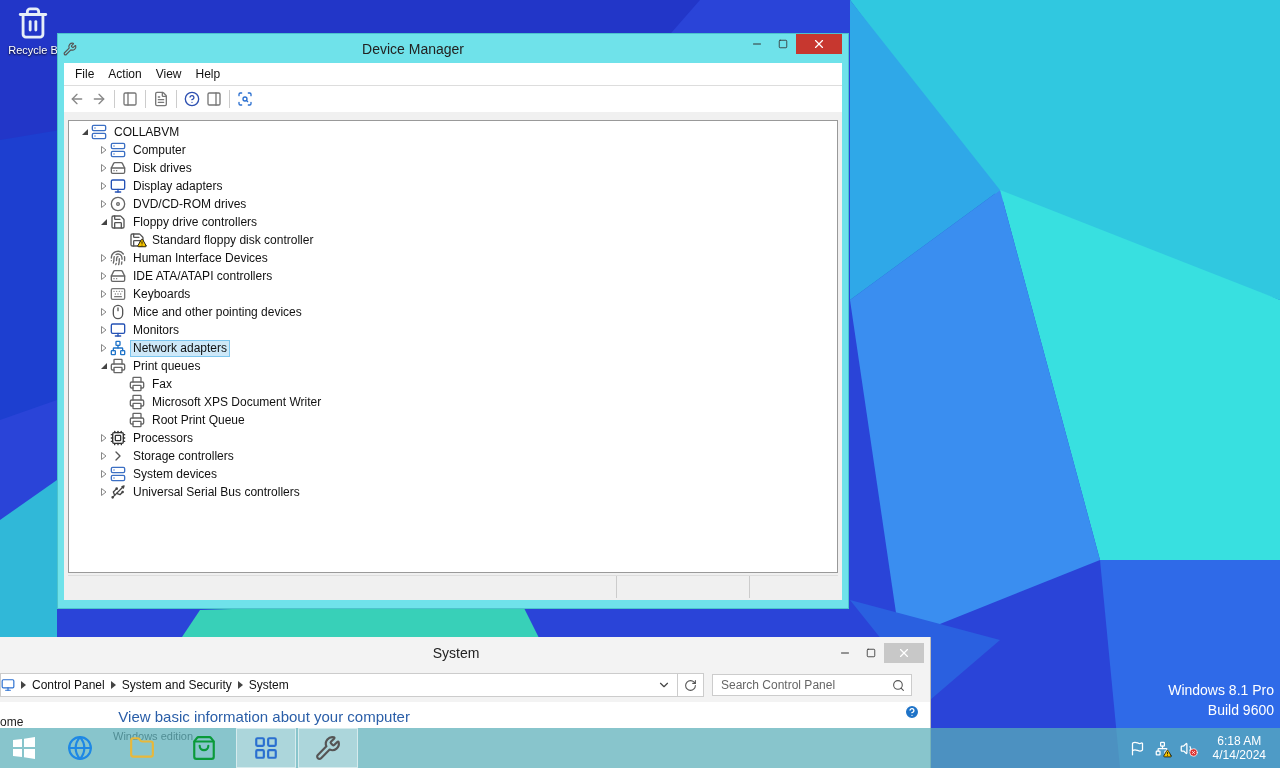 This screenshot has width=1280, height=768. Describe the element at coordinates (456, 652) in the screenshot. I see `window-title: System` at that location.